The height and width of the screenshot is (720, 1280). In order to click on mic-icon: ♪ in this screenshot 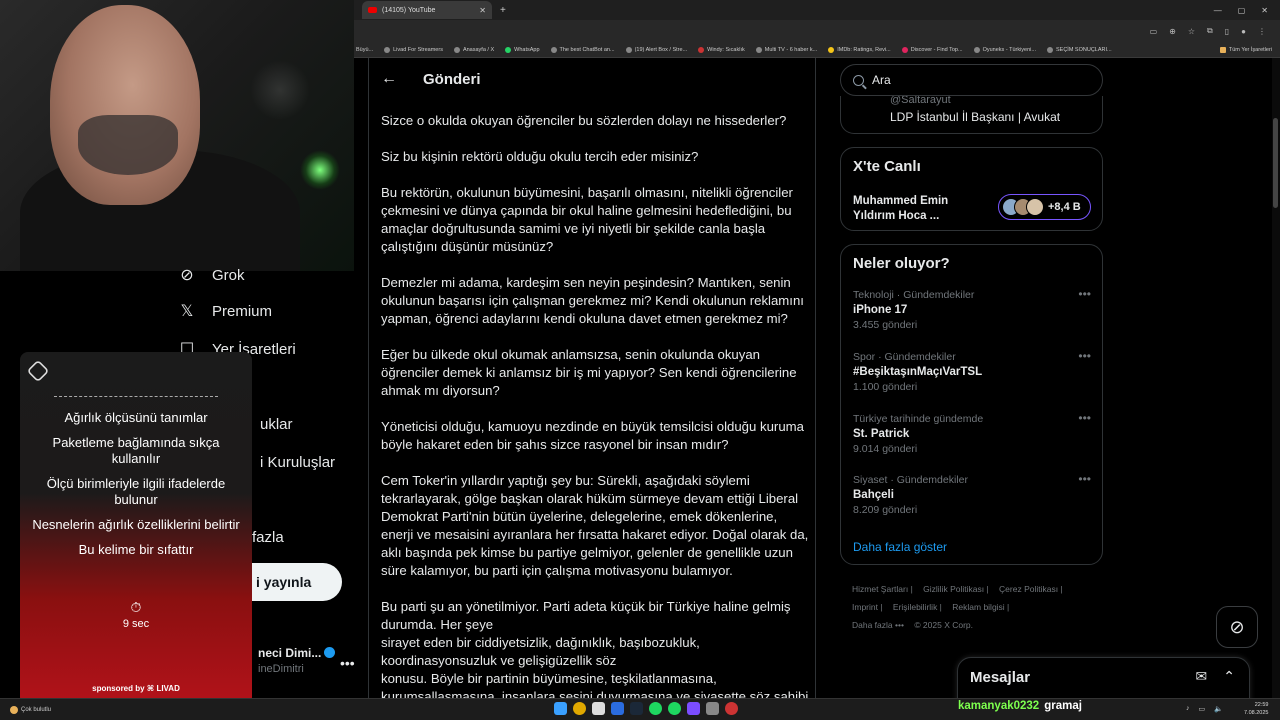, I will do `click(1188, 709)`.